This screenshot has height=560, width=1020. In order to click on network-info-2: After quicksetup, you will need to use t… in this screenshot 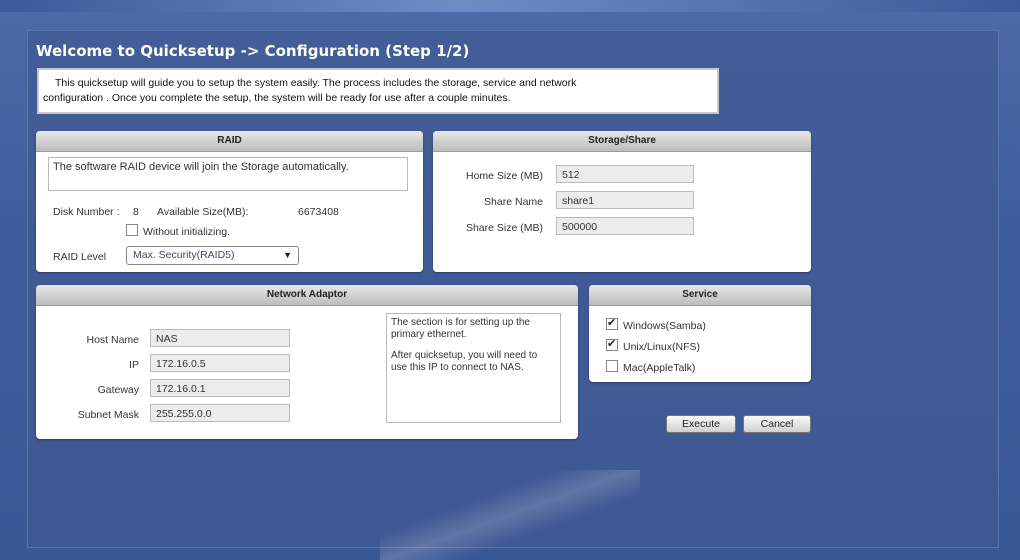, I will do `click(464, 361)`.